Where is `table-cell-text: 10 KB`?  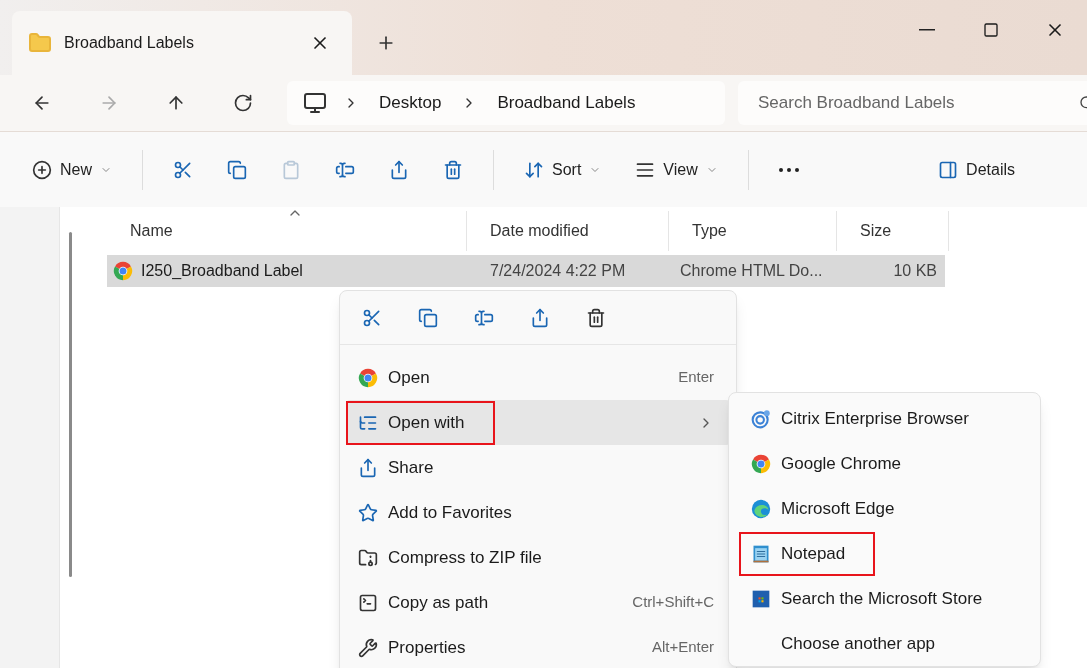 table-cell-text: 10 KB is located at coordinates (914, 271).